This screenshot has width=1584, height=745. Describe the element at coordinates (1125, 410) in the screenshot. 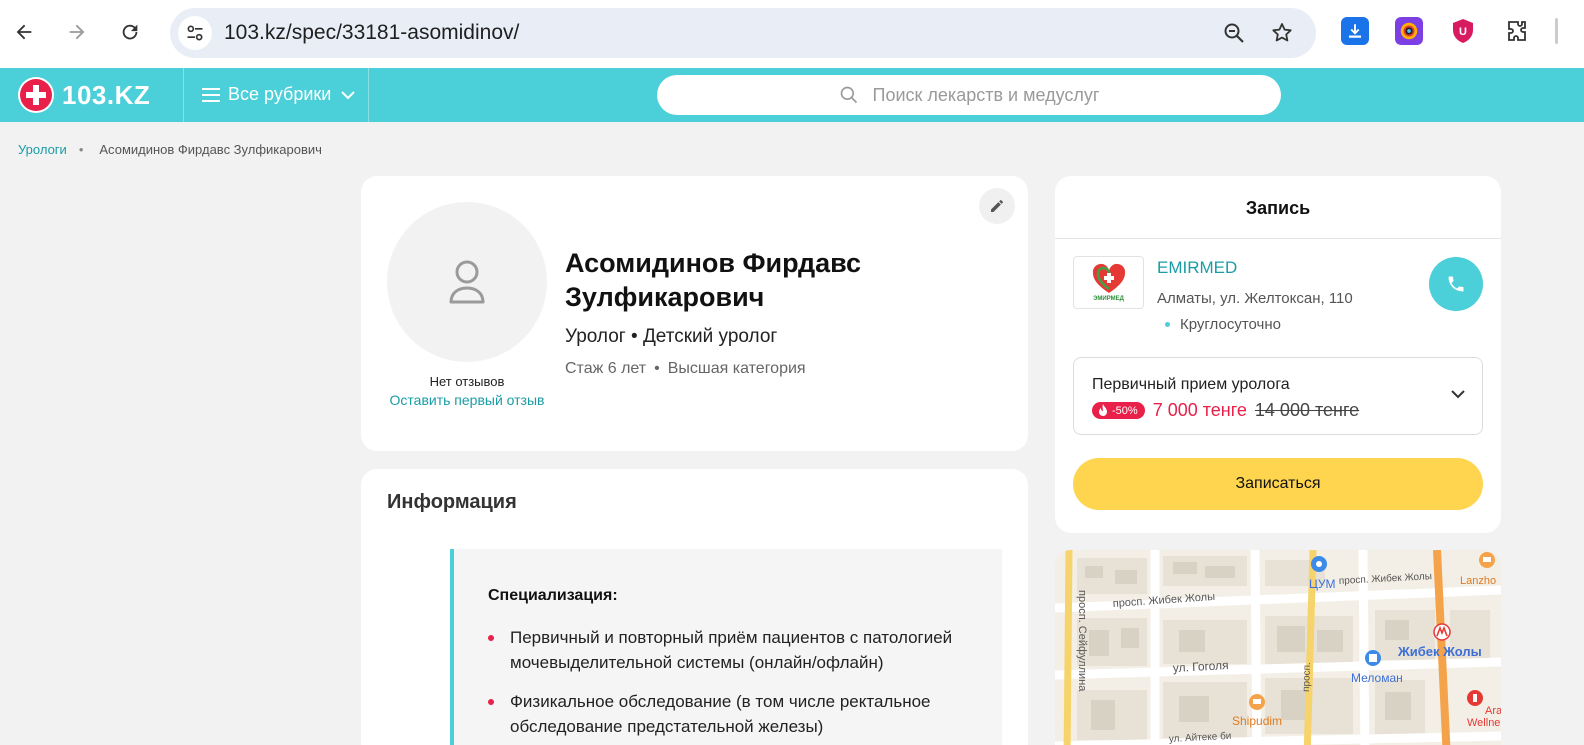

I see `discount-text: -50%` at that location.